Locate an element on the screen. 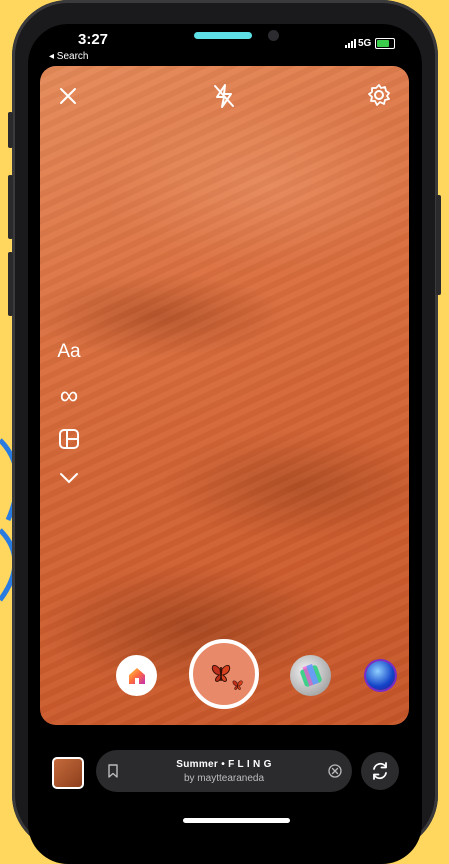 The height and width of the screenshot is (864, 449). butterfly-icon is located at coordinates (227, 677).